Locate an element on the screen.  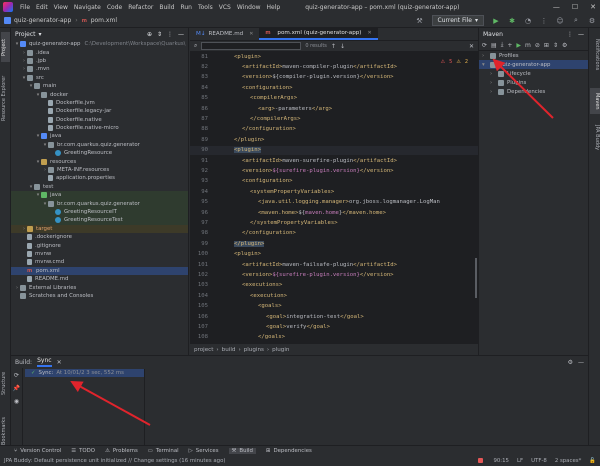
breadcrumb-item: build is located at coordinates (229, 350).